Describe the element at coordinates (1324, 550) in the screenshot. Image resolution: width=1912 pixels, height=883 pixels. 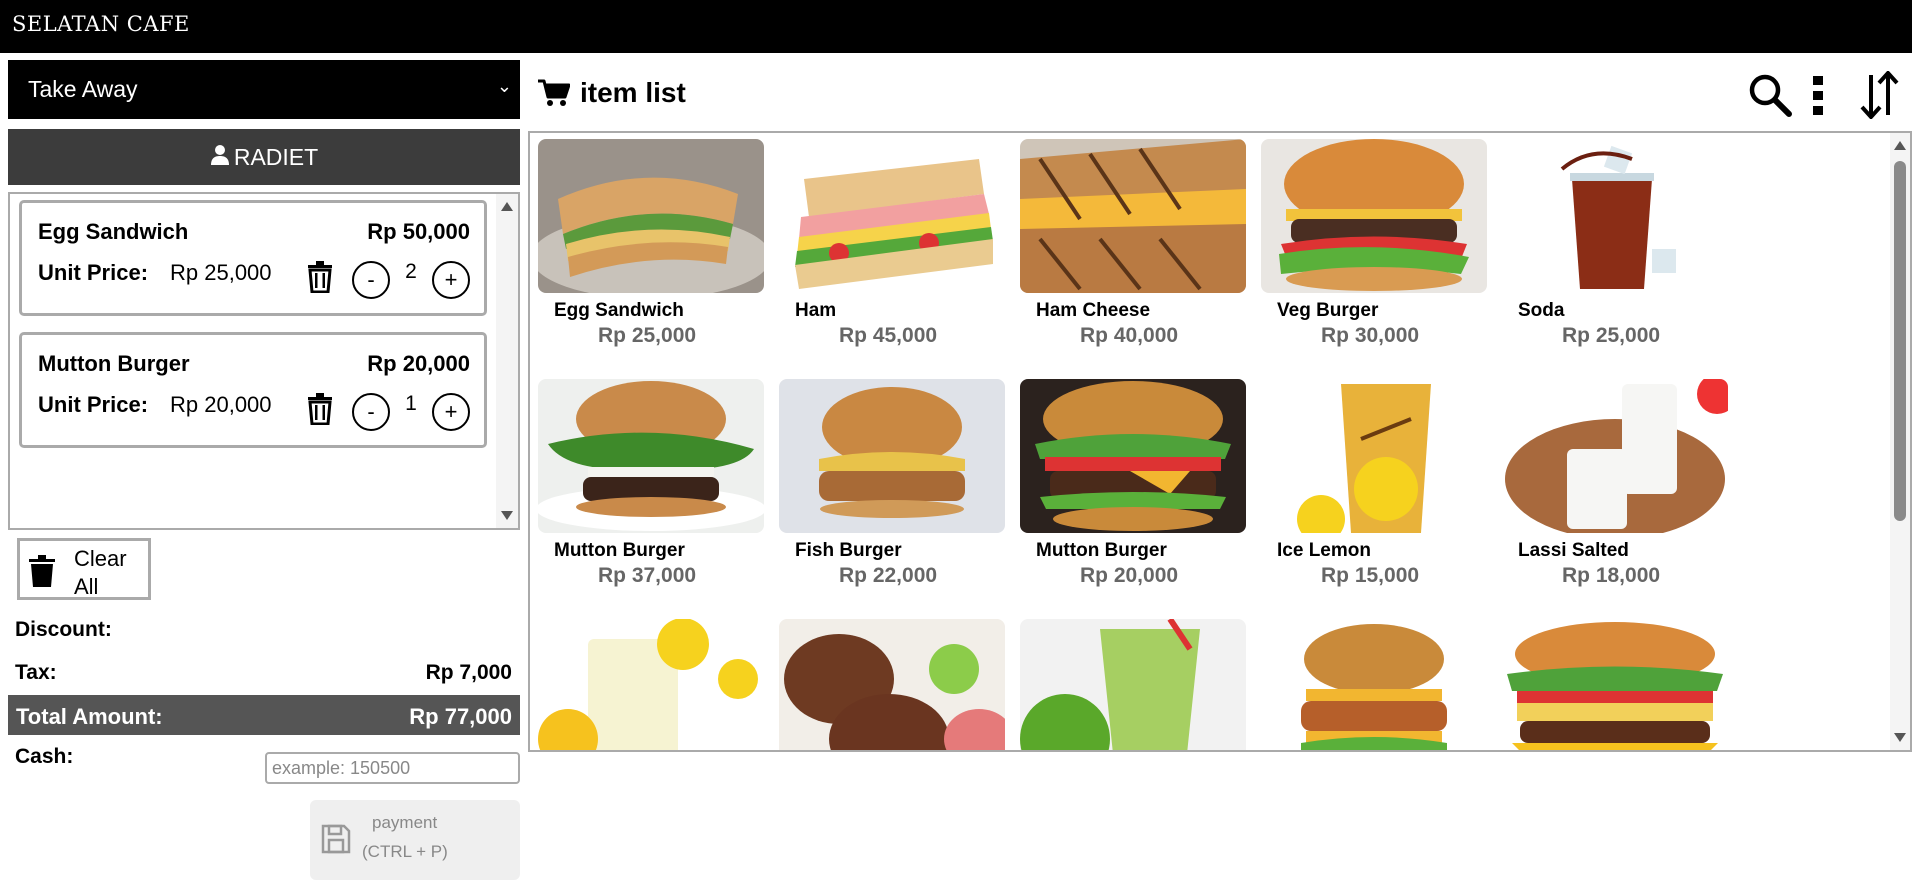
I see `menu-item-name: Ice Lemon` at that location.